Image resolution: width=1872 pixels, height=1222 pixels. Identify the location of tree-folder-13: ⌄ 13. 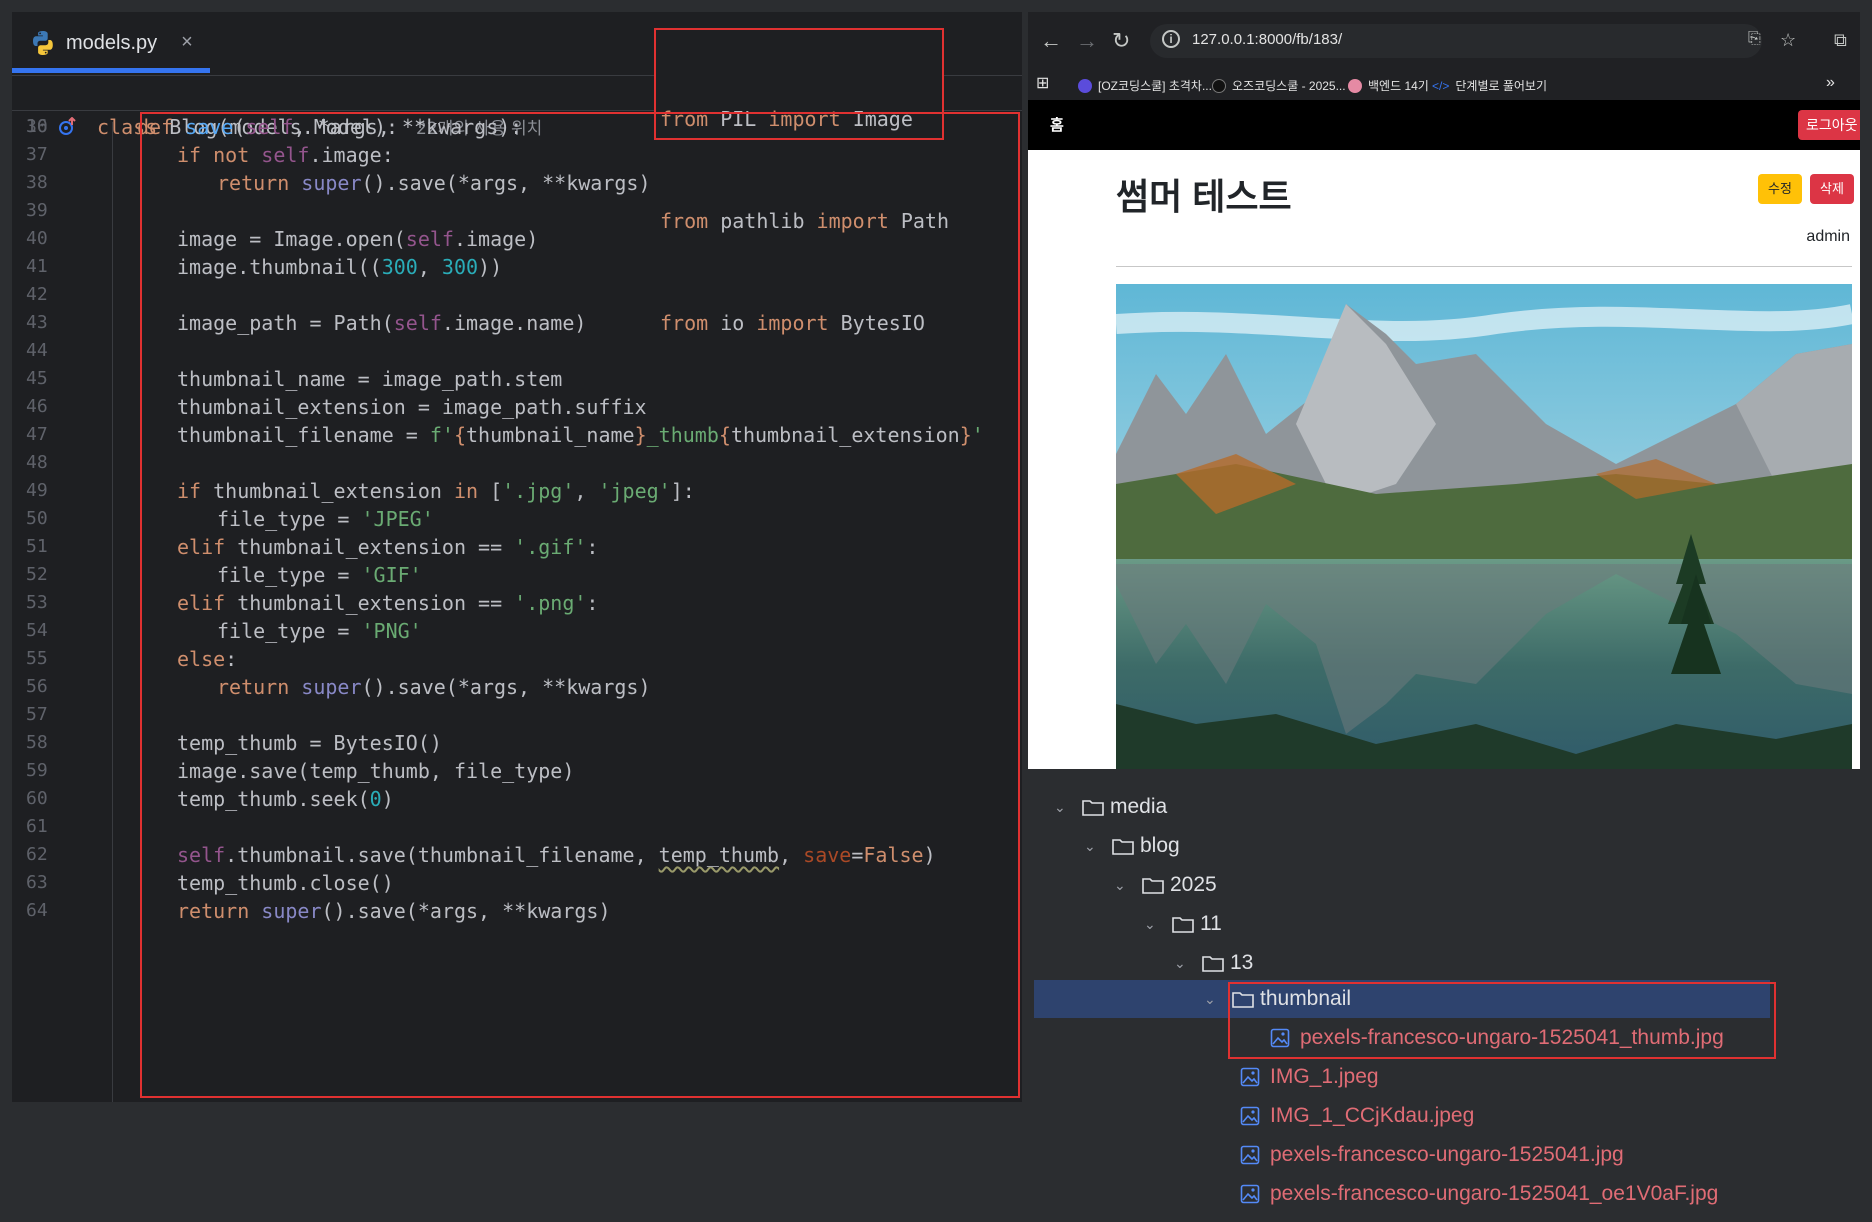
(1213, 963).